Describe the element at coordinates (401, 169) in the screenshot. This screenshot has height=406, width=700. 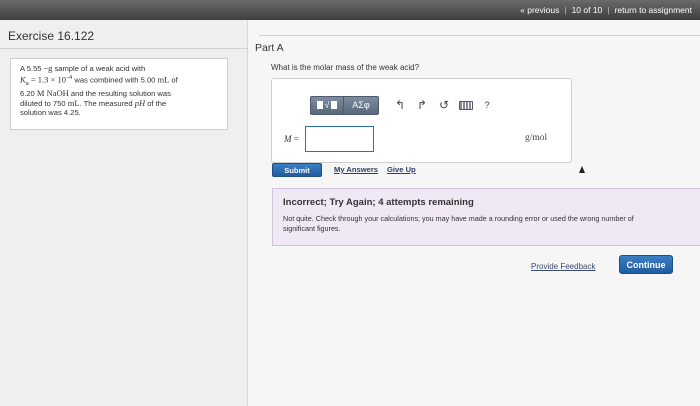
I see `give-up-link: Give Up` at that location.